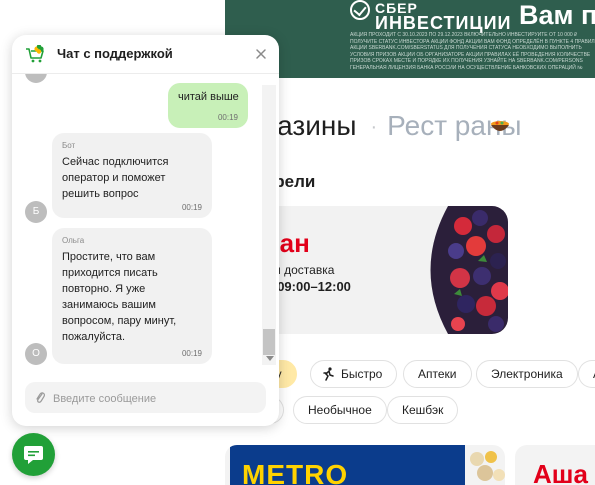 This screenshot has width=595, height=485. What do you see at coordinates (36, 354) in the screenshot?
I see `avatar: О` at bounding box center [36, 354].